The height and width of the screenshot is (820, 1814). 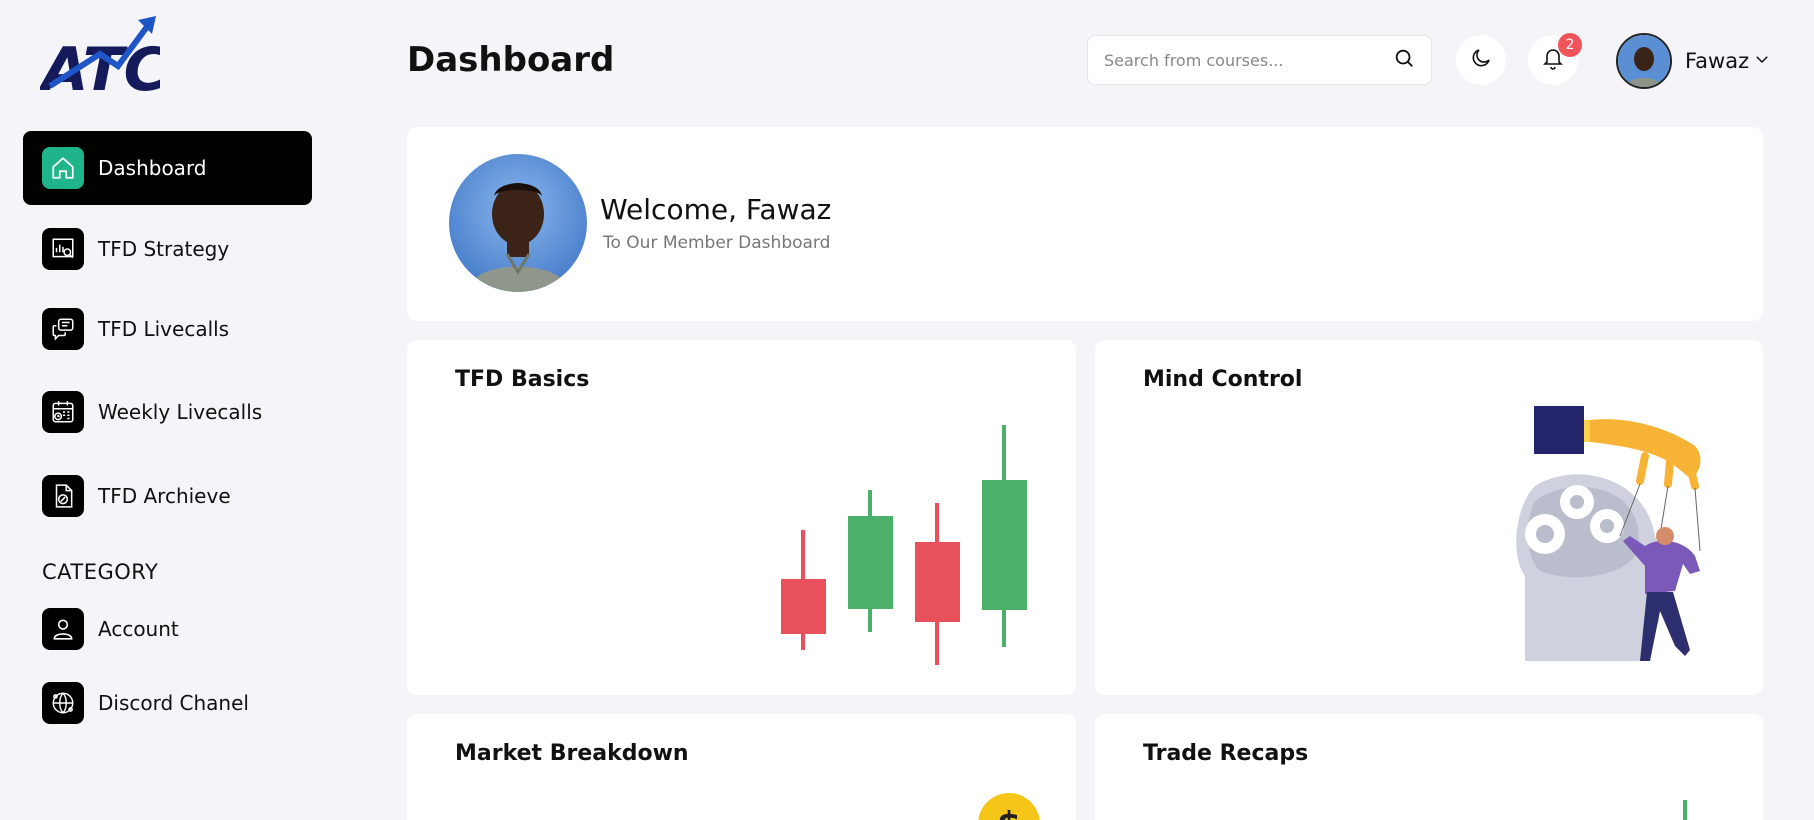 I want to click on globe-network-icon, so click(x=63, y=703).